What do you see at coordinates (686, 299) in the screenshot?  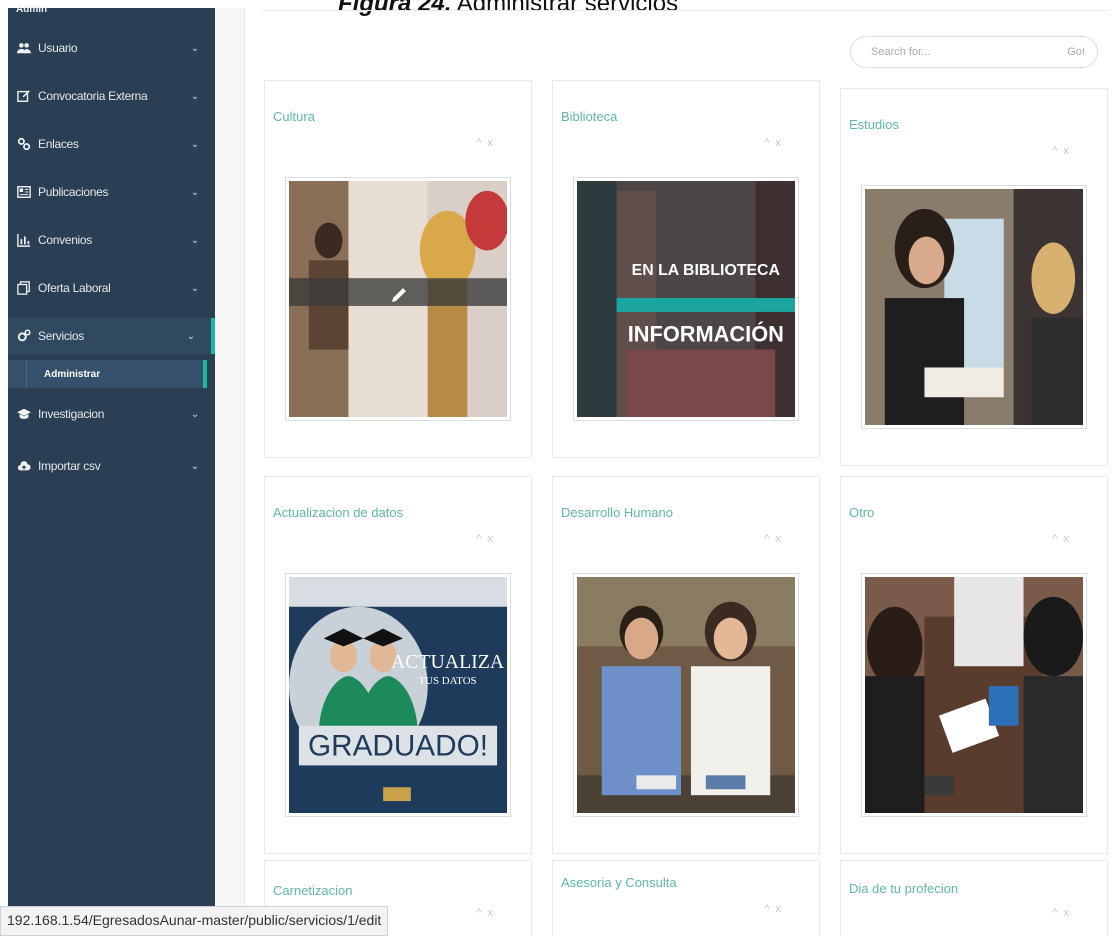 I see `card-image: EN LA BIBLIOTECA INFORMACIÓN` at bounding box center [686, 299].